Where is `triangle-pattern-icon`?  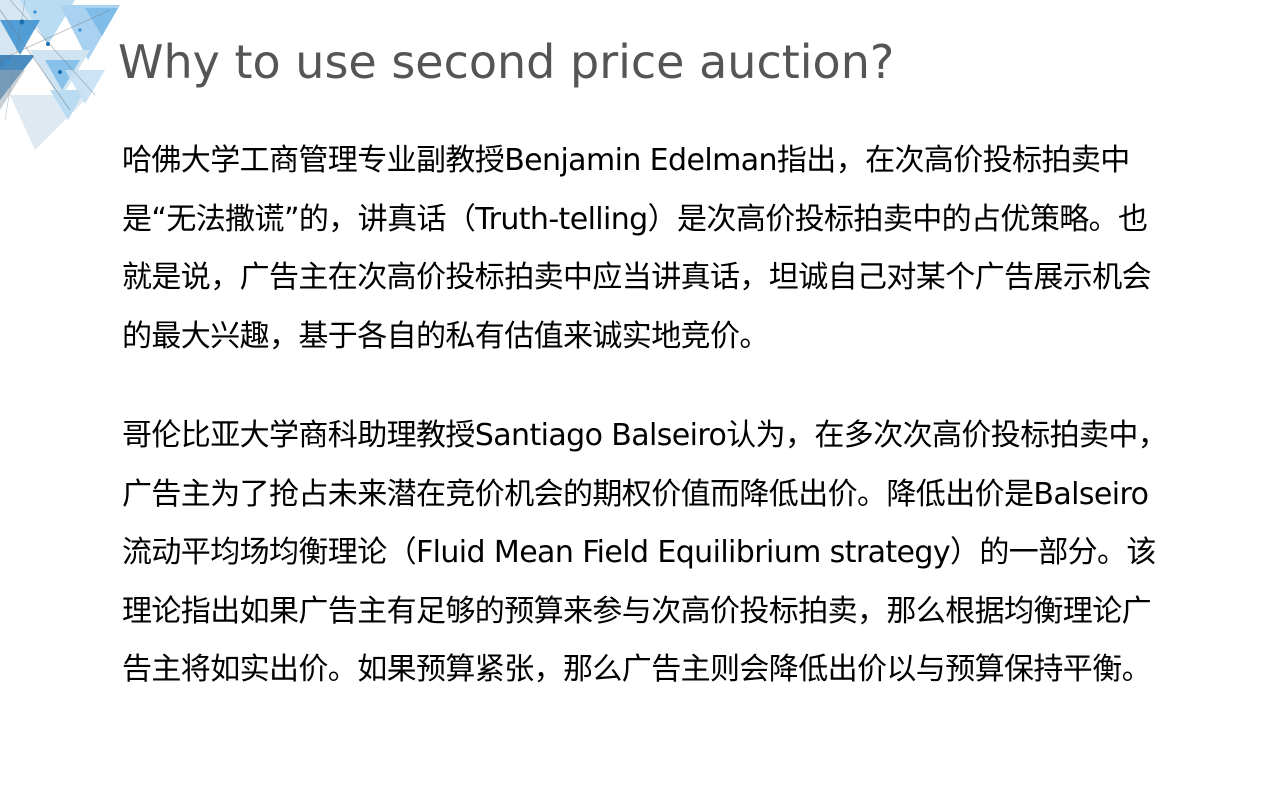
triangle-pattern-icon is located at coordinates (60, 75).